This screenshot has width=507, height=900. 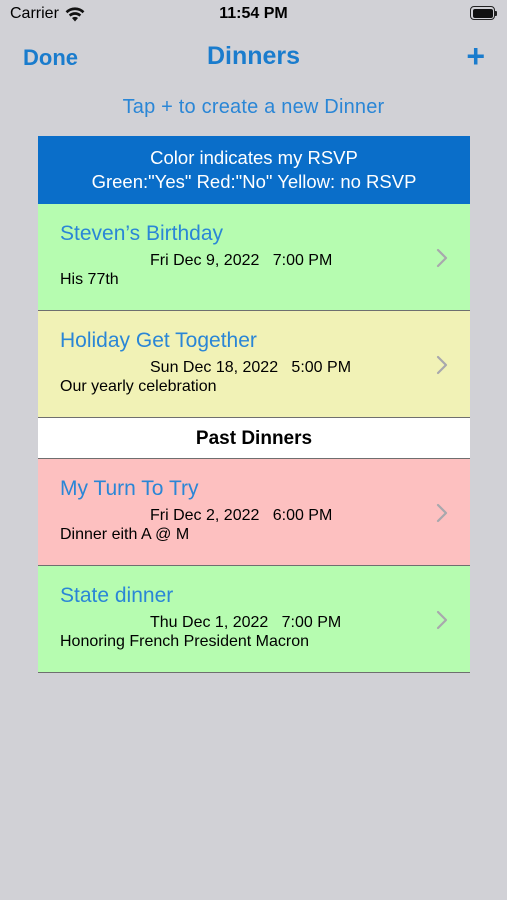 What do you see at coordinates (89, 279) in the screenshot?
I see `dinner-description: His 77th` at bounding box center [89, 279].